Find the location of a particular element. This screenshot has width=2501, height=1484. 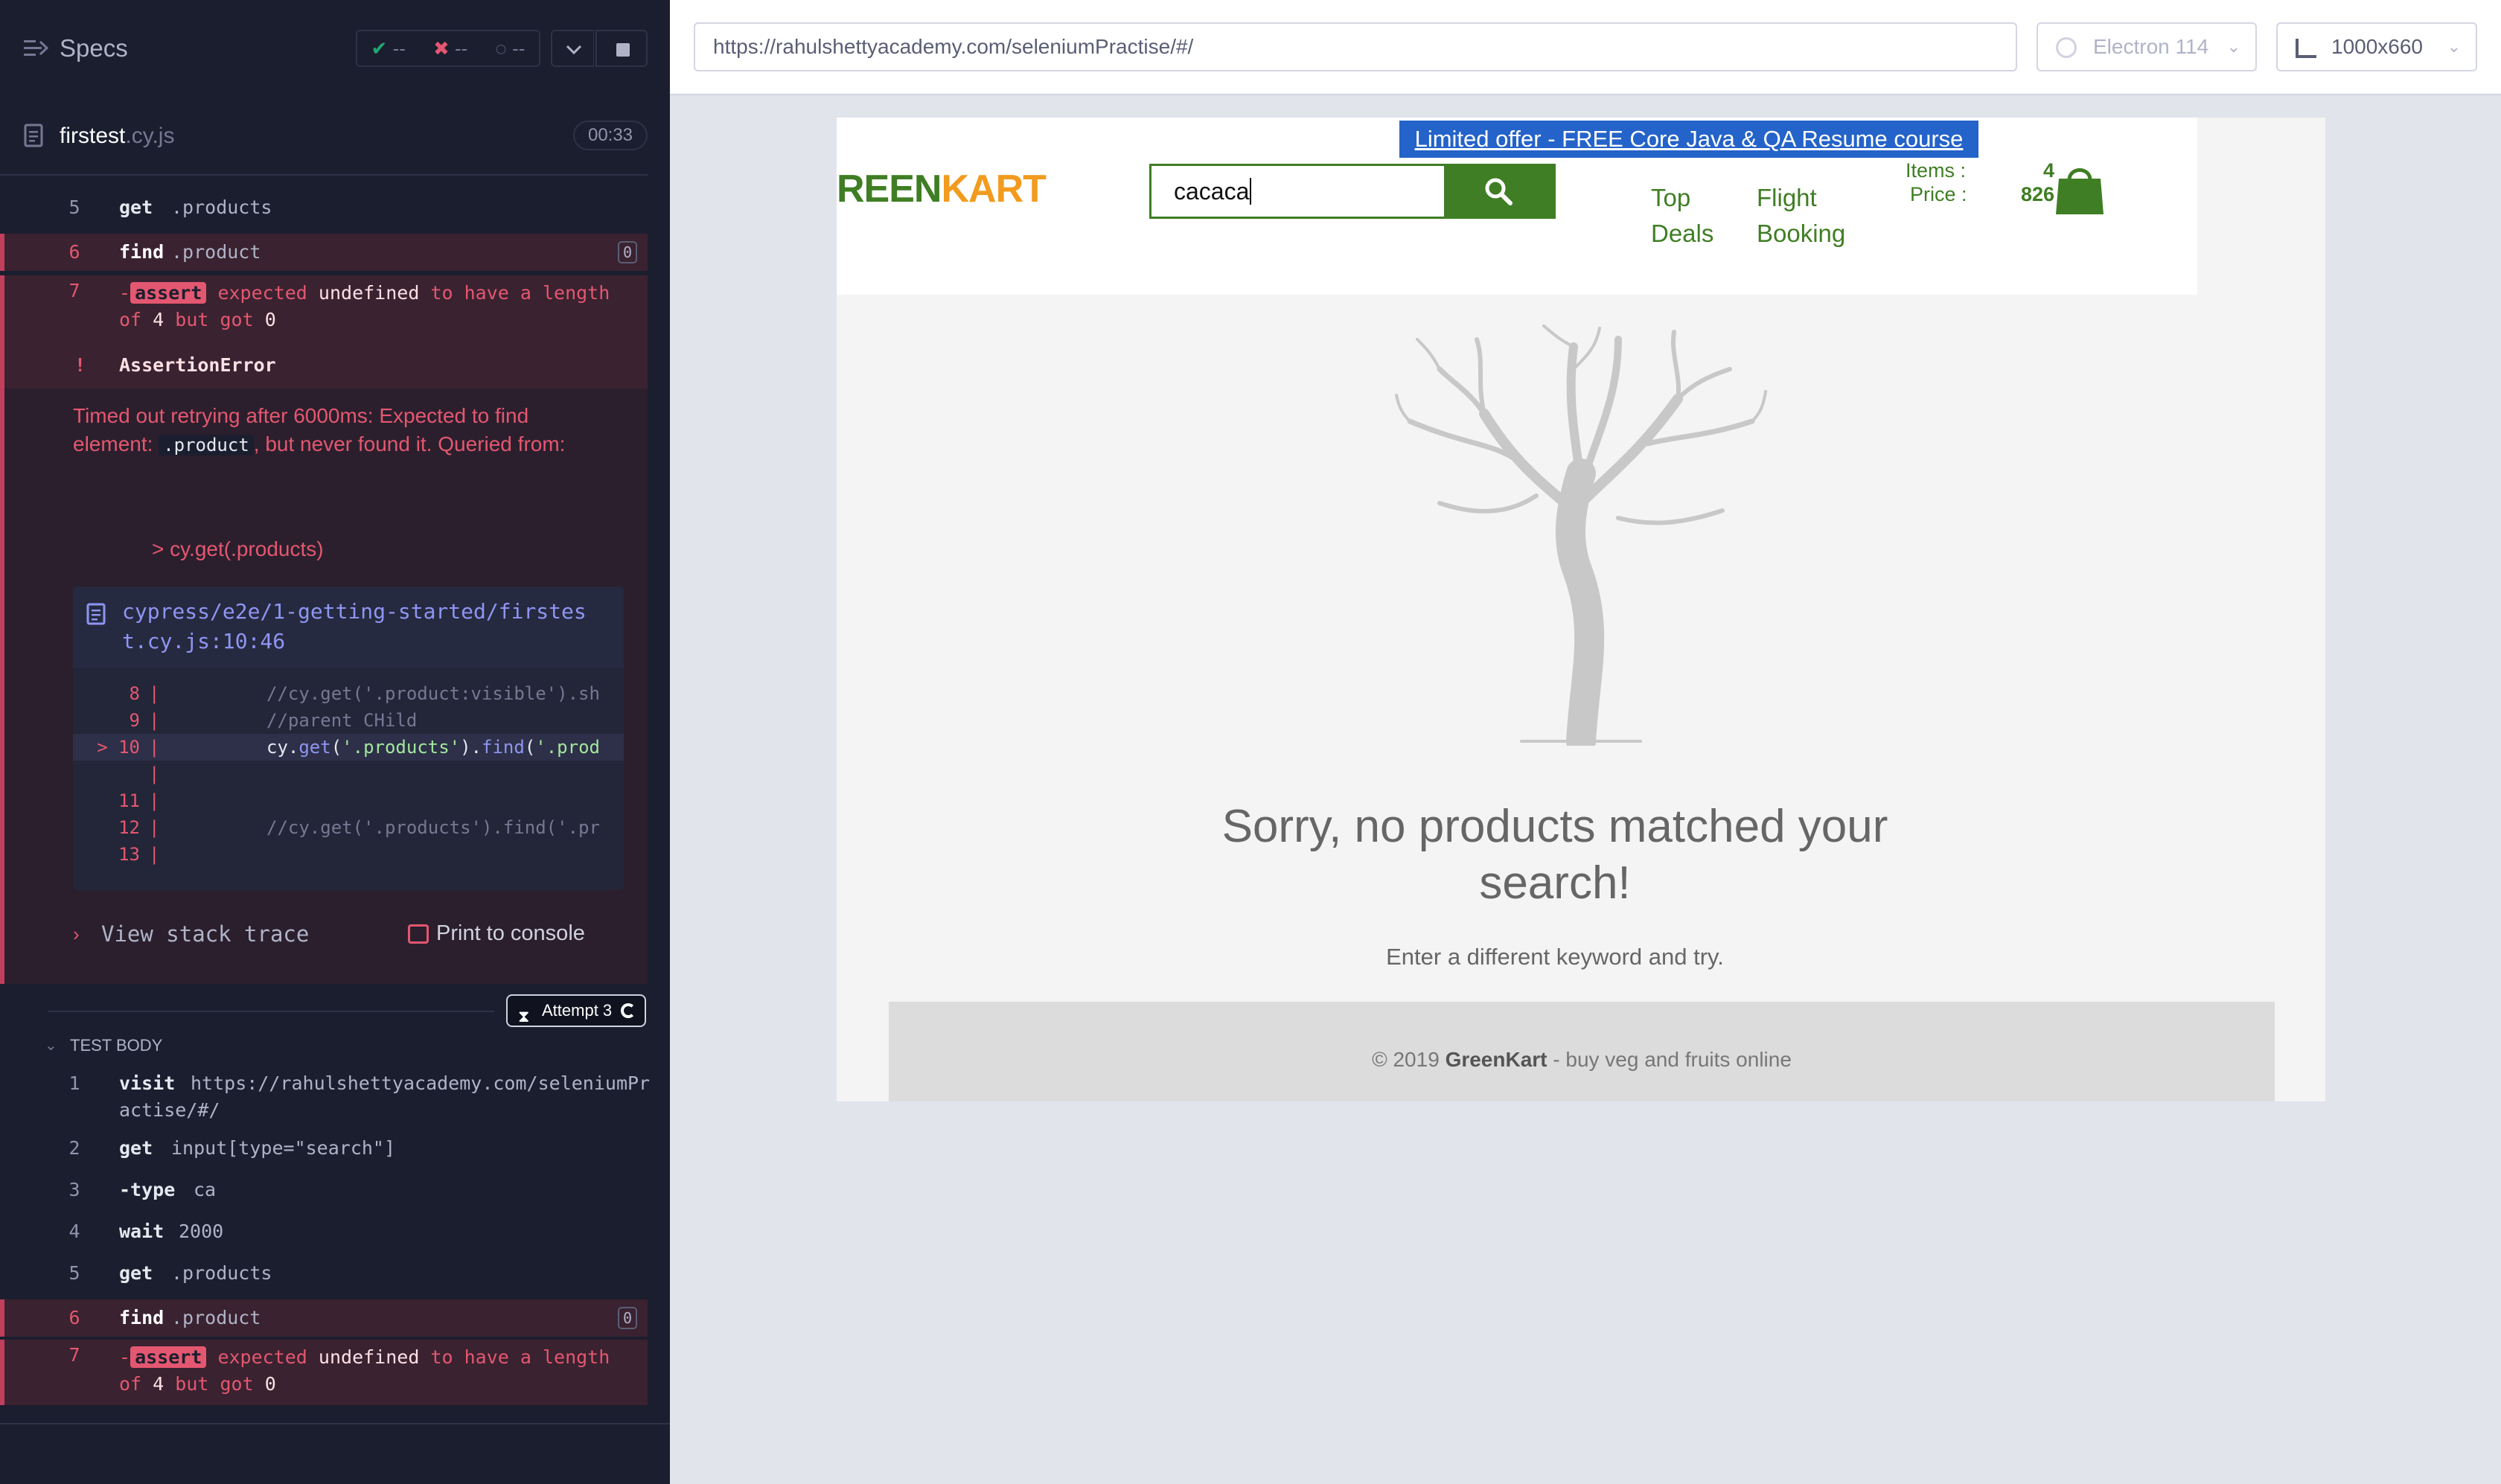

brand-logo: REENKART is located at coordinates (942, 189).